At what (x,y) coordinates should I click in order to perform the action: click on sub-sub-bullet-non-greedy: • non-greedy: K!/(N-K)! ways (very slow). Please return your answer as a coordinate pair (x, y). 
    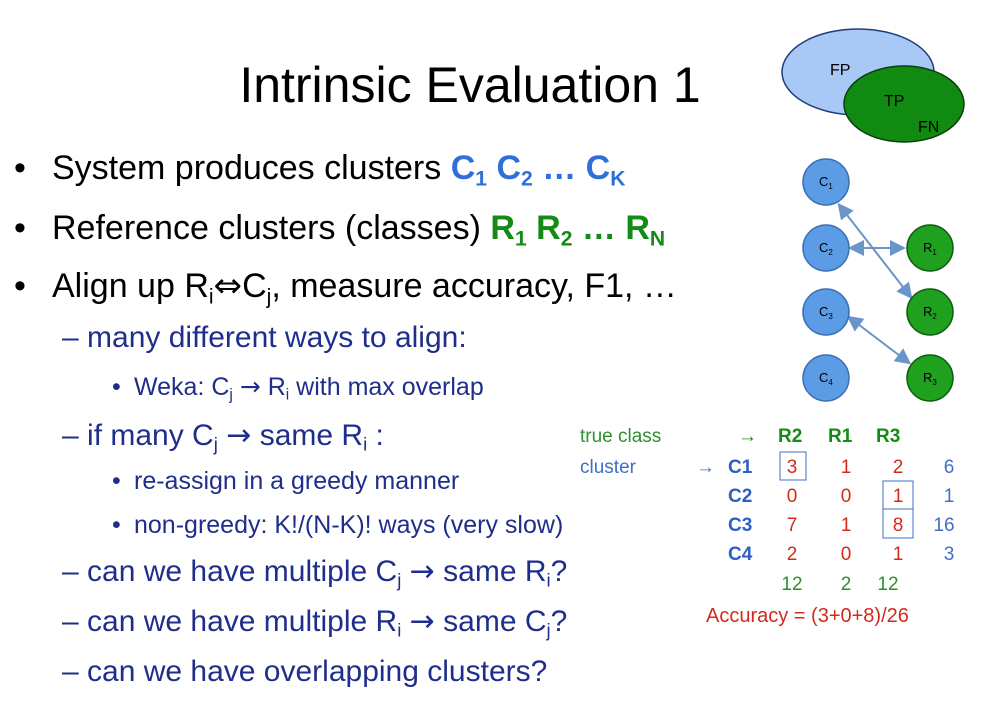
    Looking at the image, I should click on (338, 525).